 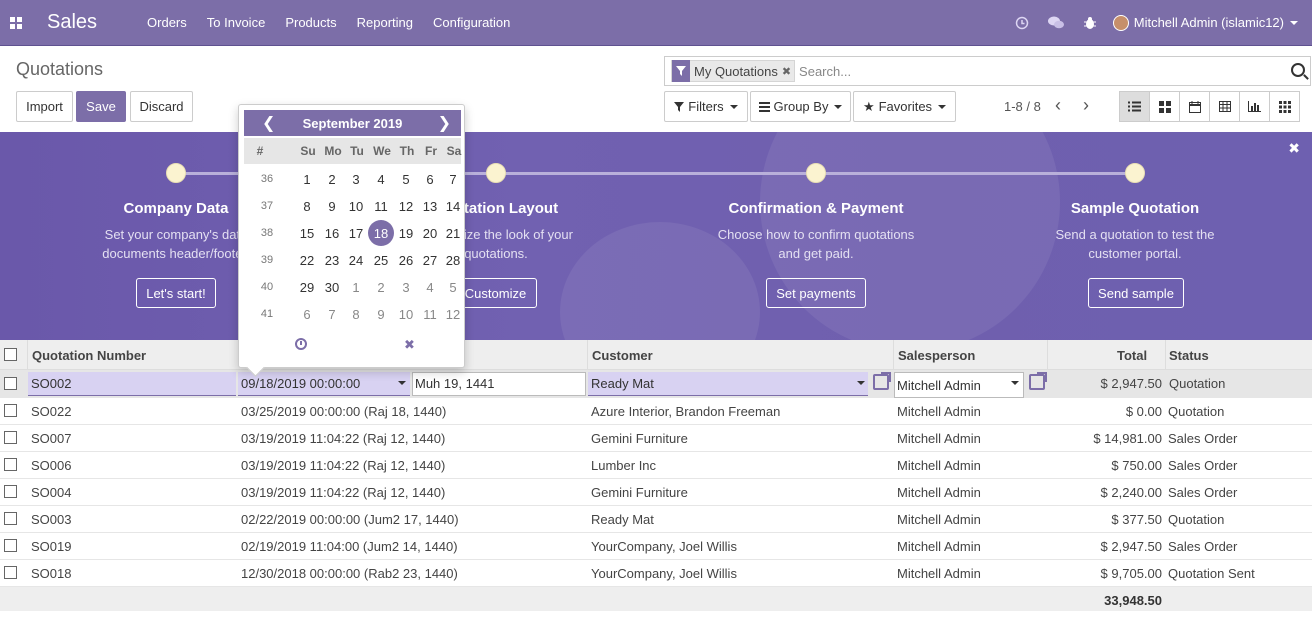 What do you see at coordinates (788, 71) in the screenshot?
I see `facet-remove-icon: ✖` at bounding box center [788, 71].